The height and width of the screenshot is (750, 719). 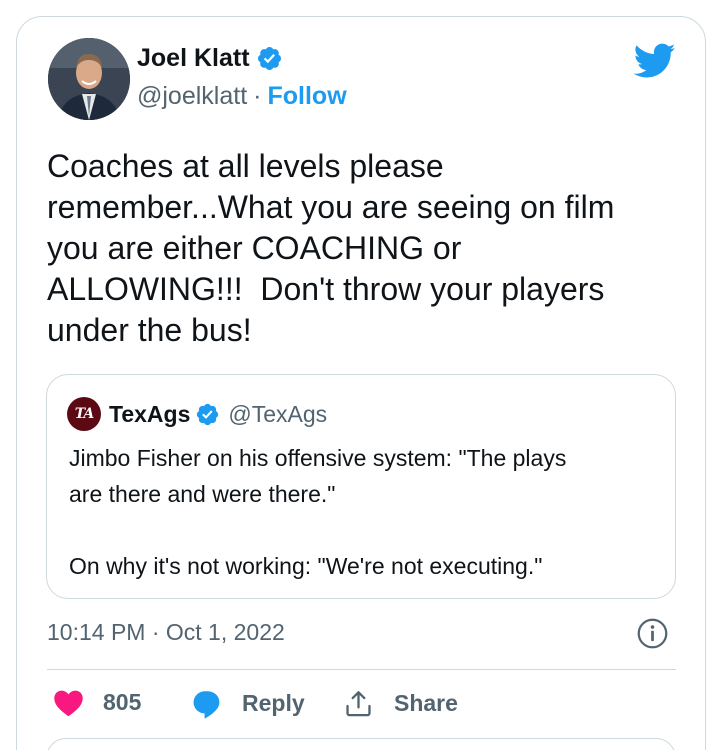 What do you see at coordinates (273, 703) in the screenshot?
I see `reply-label: Reply` at bounding box center [273, 703].